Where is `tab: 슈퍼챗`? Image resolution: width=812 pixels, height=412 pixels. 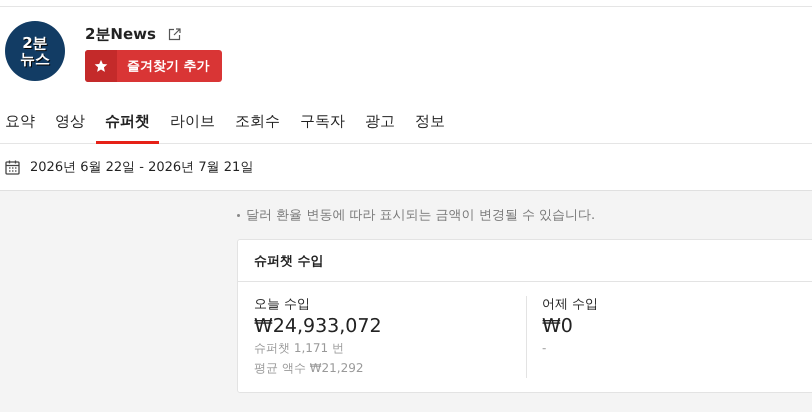 tab: 슈퍼챗 is located at coordinates (127, 125).